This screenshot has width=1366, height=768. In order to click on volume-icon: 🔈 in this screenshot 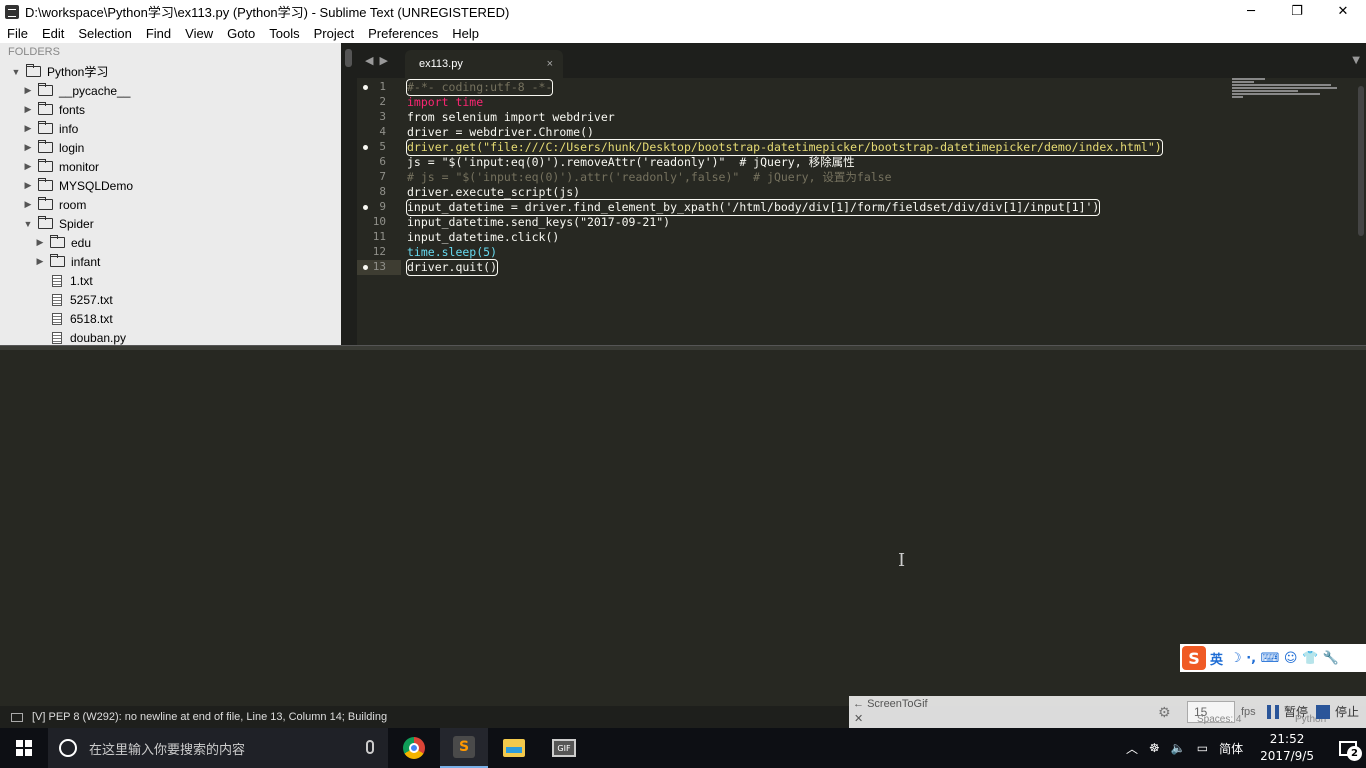, I will do `click(1178, 748)`.